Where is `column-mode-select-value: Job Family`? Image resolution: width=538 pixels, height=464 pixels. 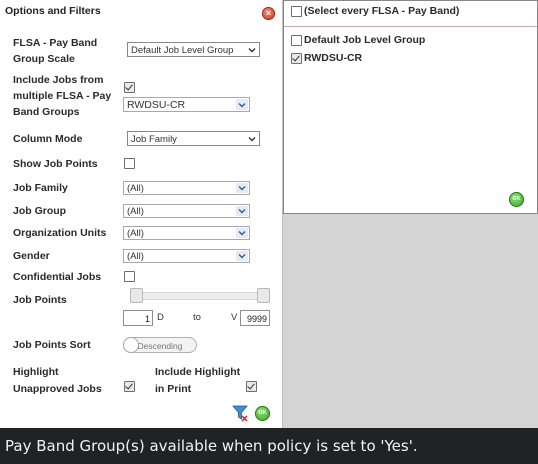 column-mode-select-value: Job Family is located at coordinates (154, 139).